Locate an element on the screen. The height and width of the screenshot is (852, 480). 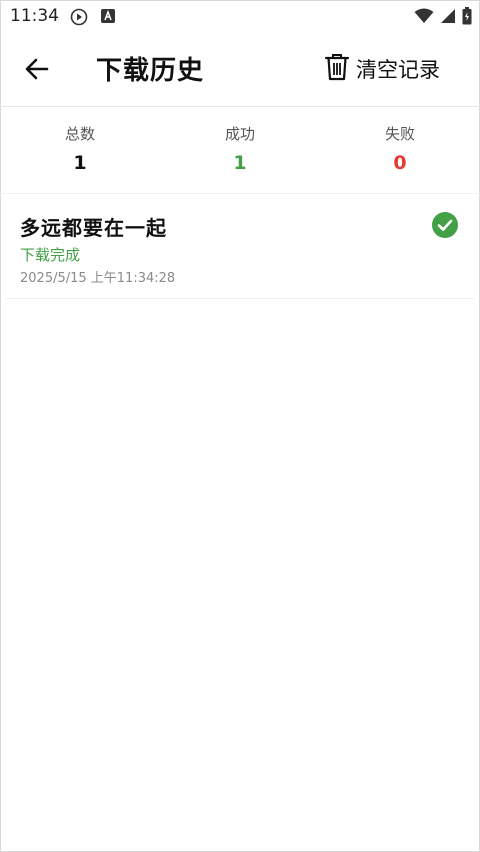
history-item-timestamp: 2025/5/15 上午11:34:28 is located at coordinates (98, 278).